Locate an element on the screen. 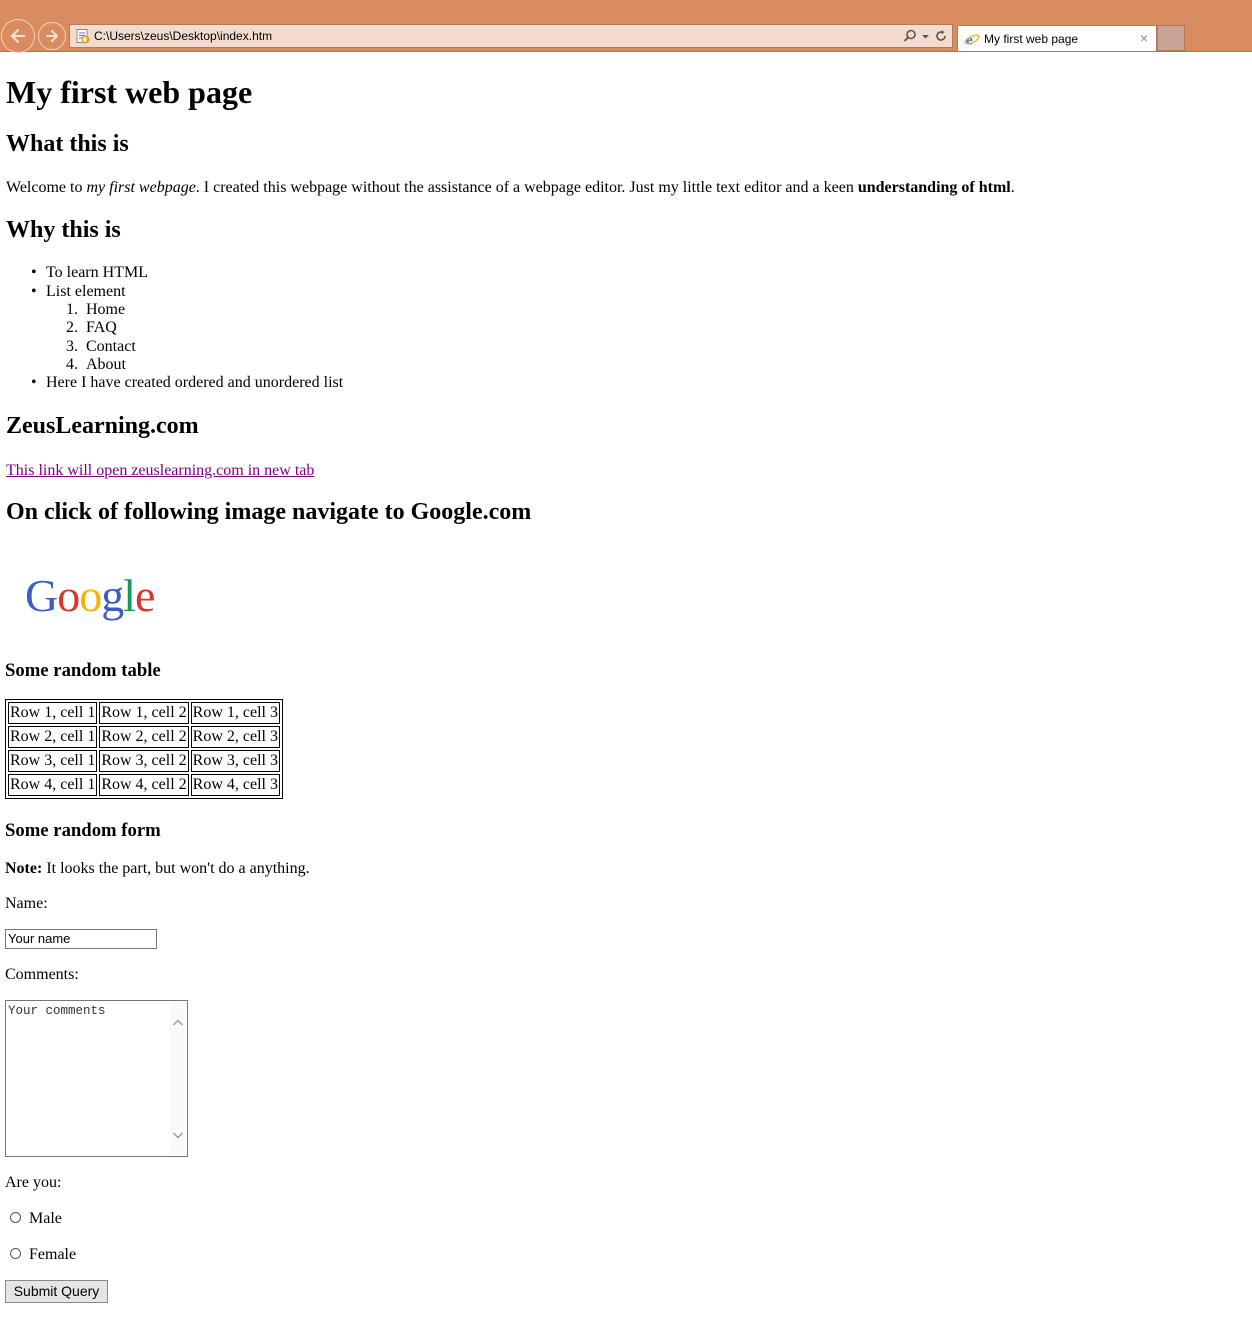 The width and height of the screenshot is (1252, 1330). scroll-up-icon is located at coordinates (178, 1023).